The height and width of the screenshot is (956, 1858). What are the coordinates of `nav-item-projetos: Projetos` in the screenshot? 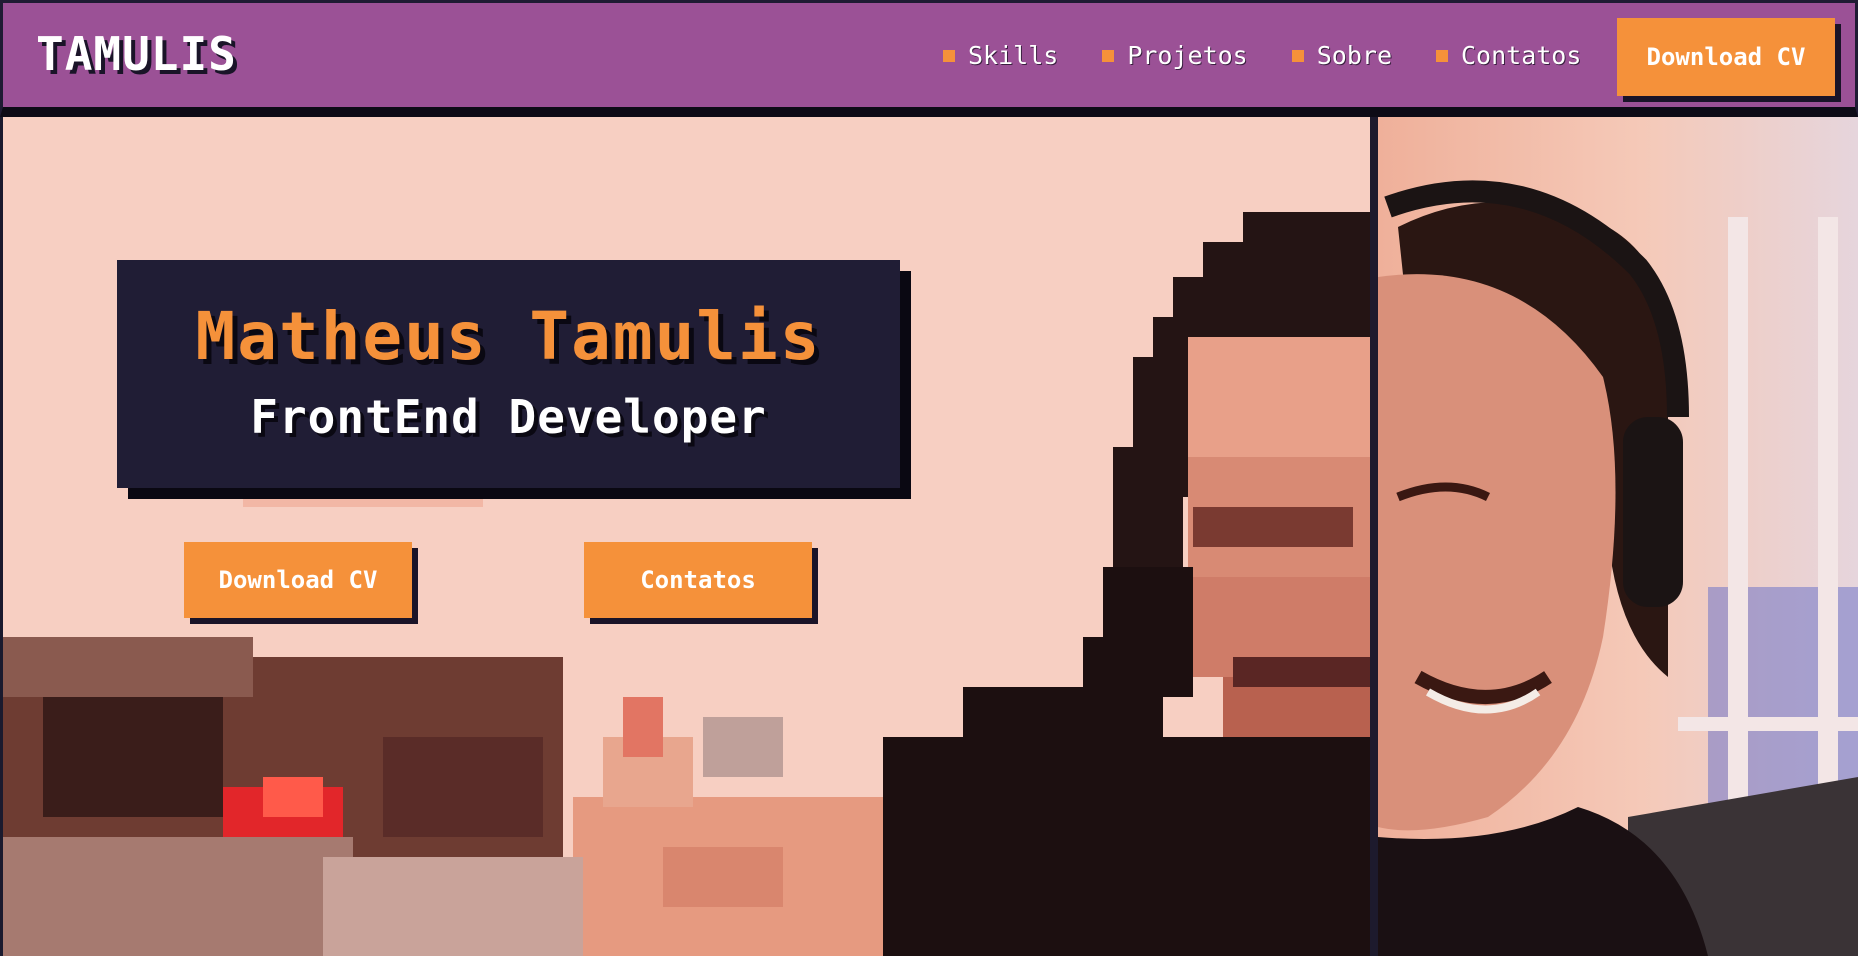 It's located at (1175, 55).